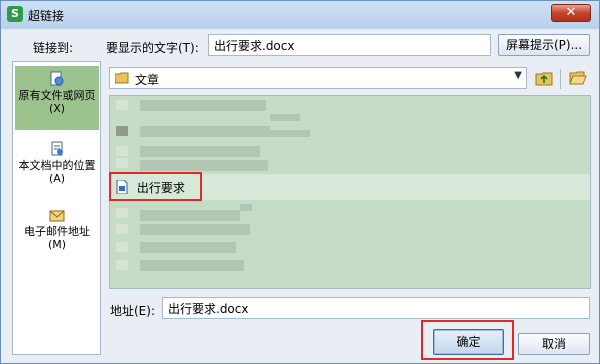  What do you see at coordinates (571, 13) in the screenshot?
I see `close-button: ✕` at bounding box center [571, 13].